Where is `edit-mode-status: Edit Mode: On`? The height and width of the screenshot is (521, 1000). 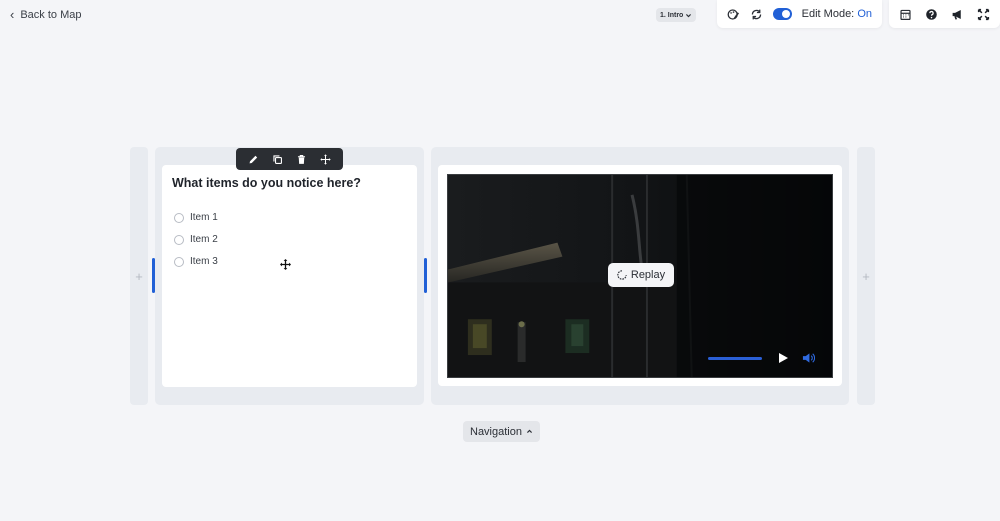
edit-mode-status: Edit Mode: On is located at coordinates (837, 14).